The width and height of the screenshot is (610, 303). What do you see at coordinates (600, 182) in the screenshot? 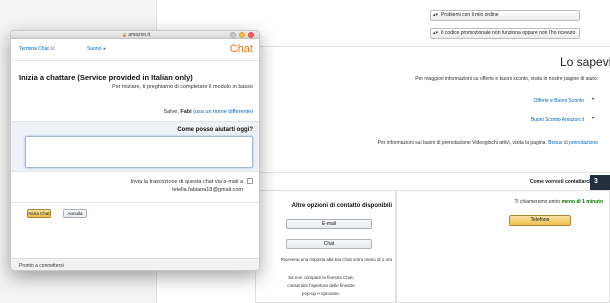
I see `step-number-badge: 3` at bounding box center [600, 182].